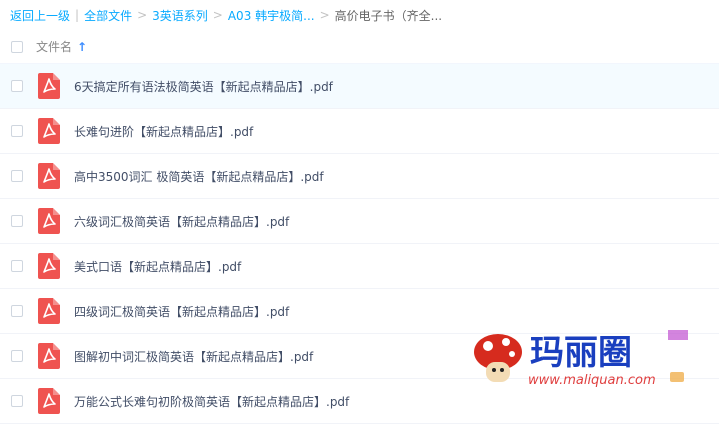 The width and height of the screenshot is (719, 424). I want to click on file-name: 六级词汇极简英语【新起点精品店】.pdf, so click(181, 221).